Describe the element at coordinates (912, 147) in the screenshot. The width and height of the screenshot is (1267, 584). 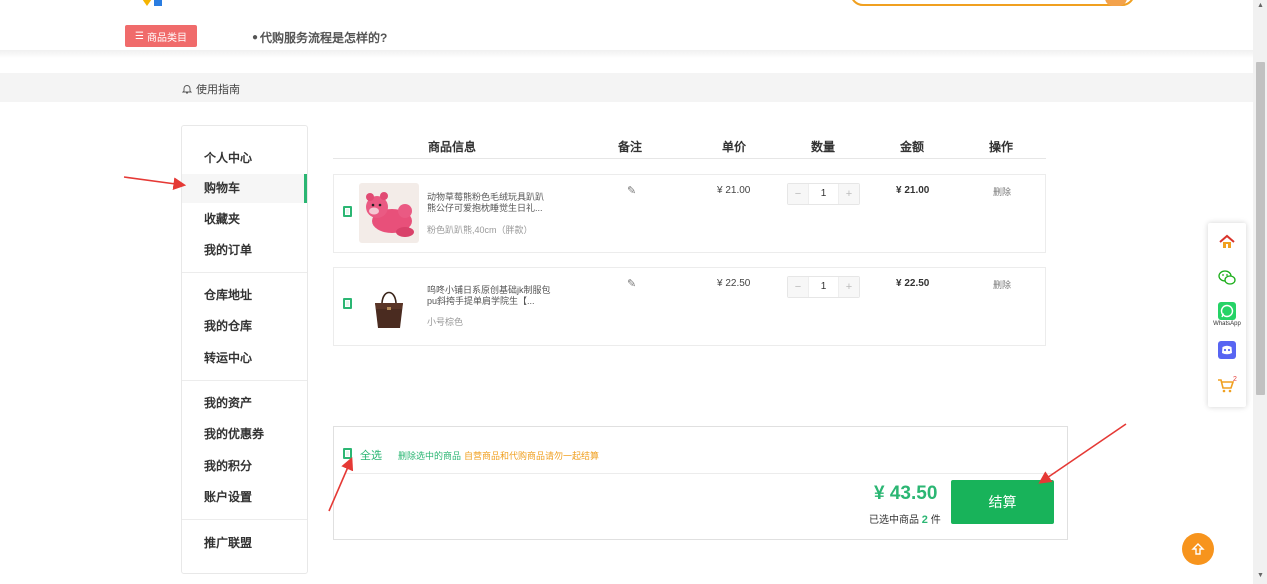
I see `column-header-amount: 金额` at that location.